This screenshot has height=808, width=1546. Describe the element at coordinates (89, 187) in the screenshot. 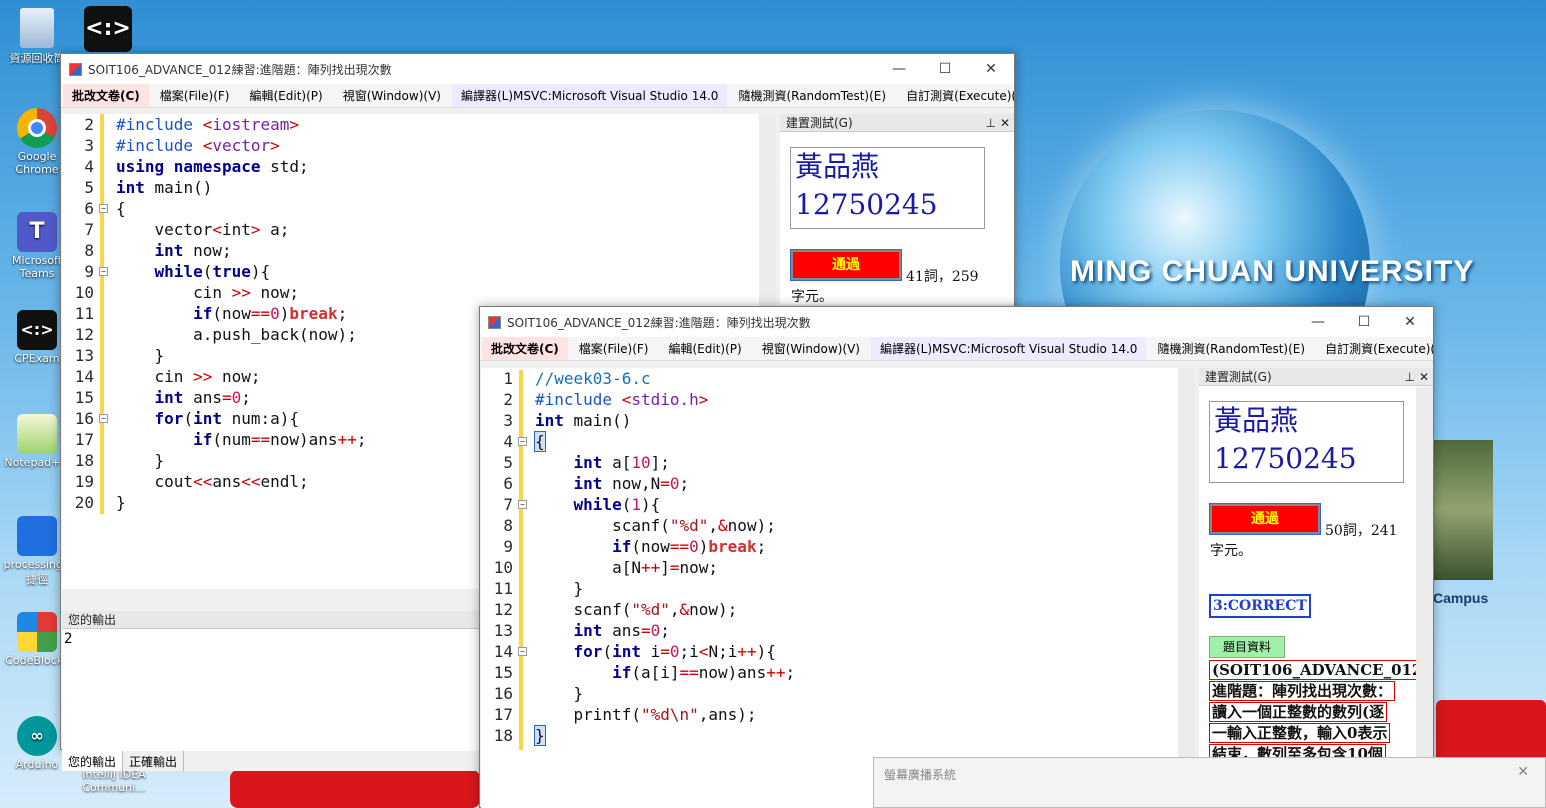

I see `line-number: 5` at that location.